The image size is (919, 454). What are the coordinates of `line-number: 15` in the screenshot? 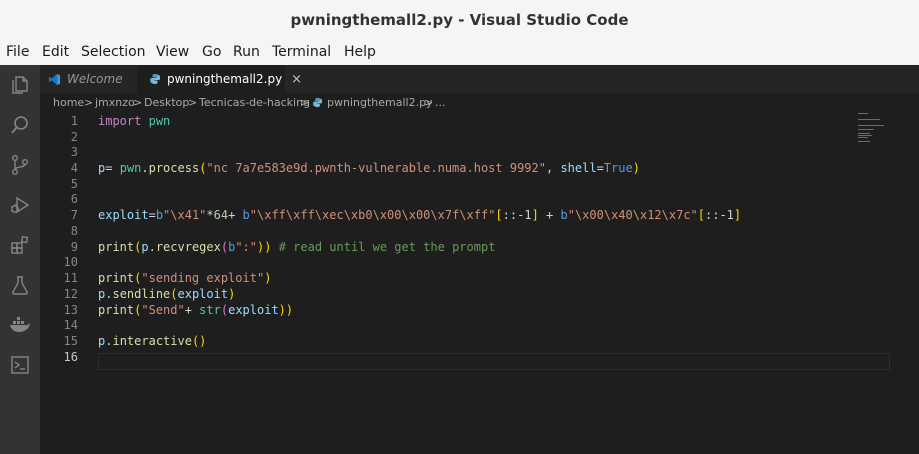 It's located at (70, 341).